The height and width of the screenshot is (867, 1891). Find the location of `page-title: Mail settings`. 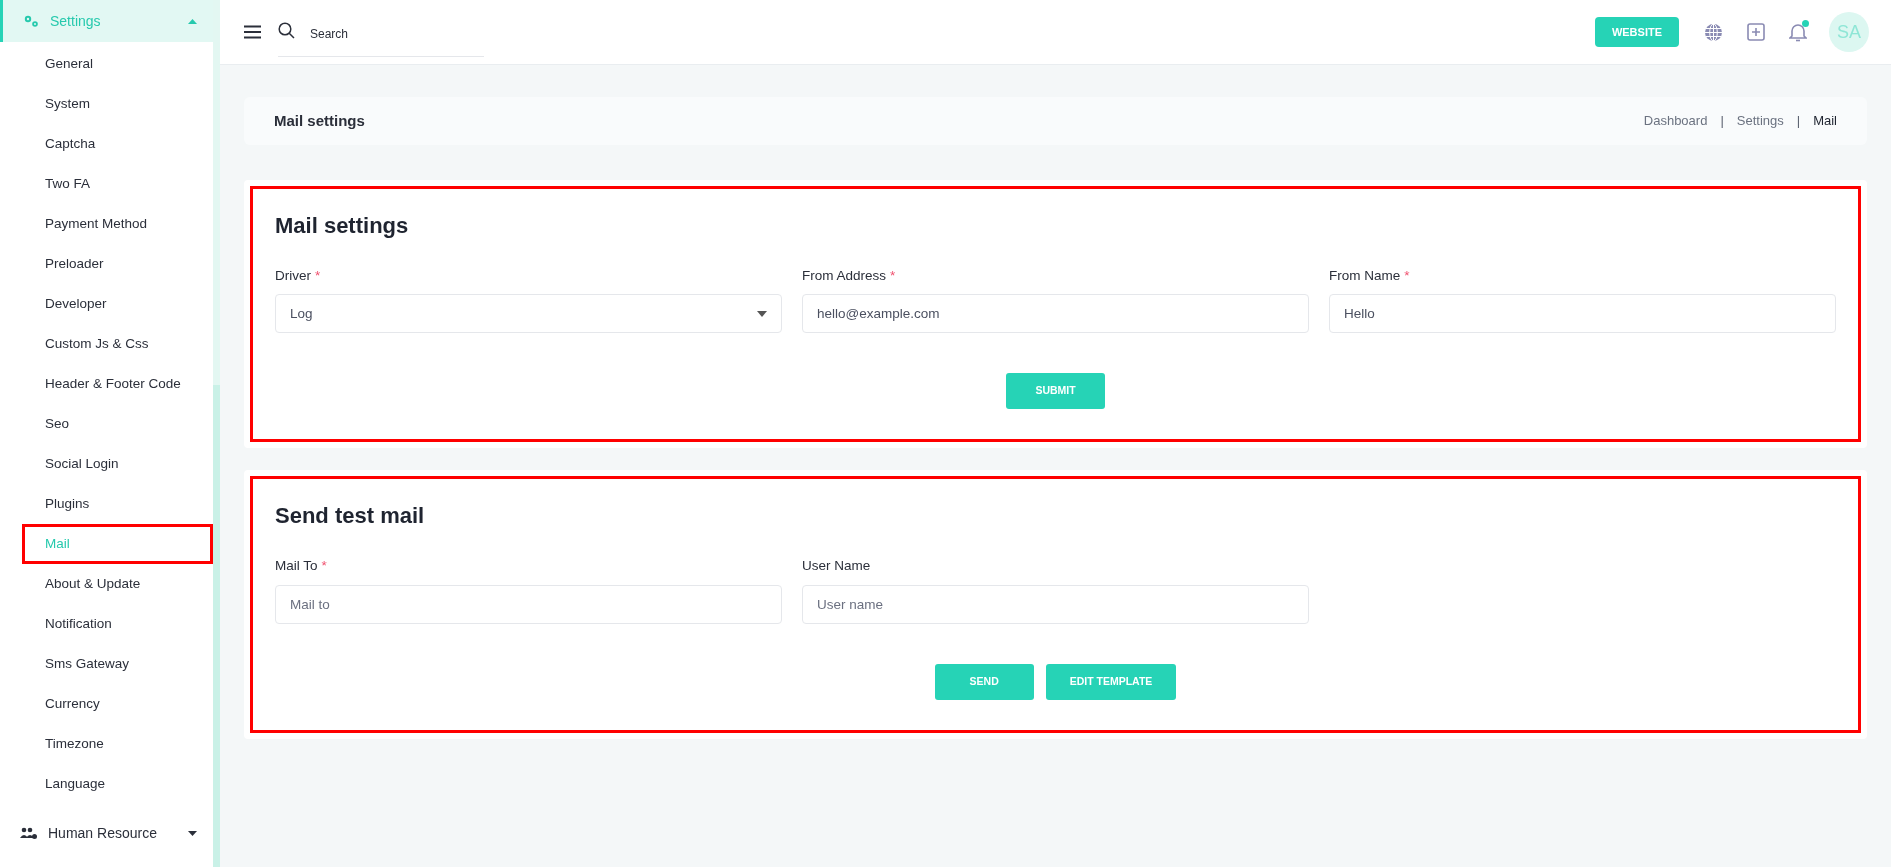

page-title: Mail settings is located at coordinates (320, 120).